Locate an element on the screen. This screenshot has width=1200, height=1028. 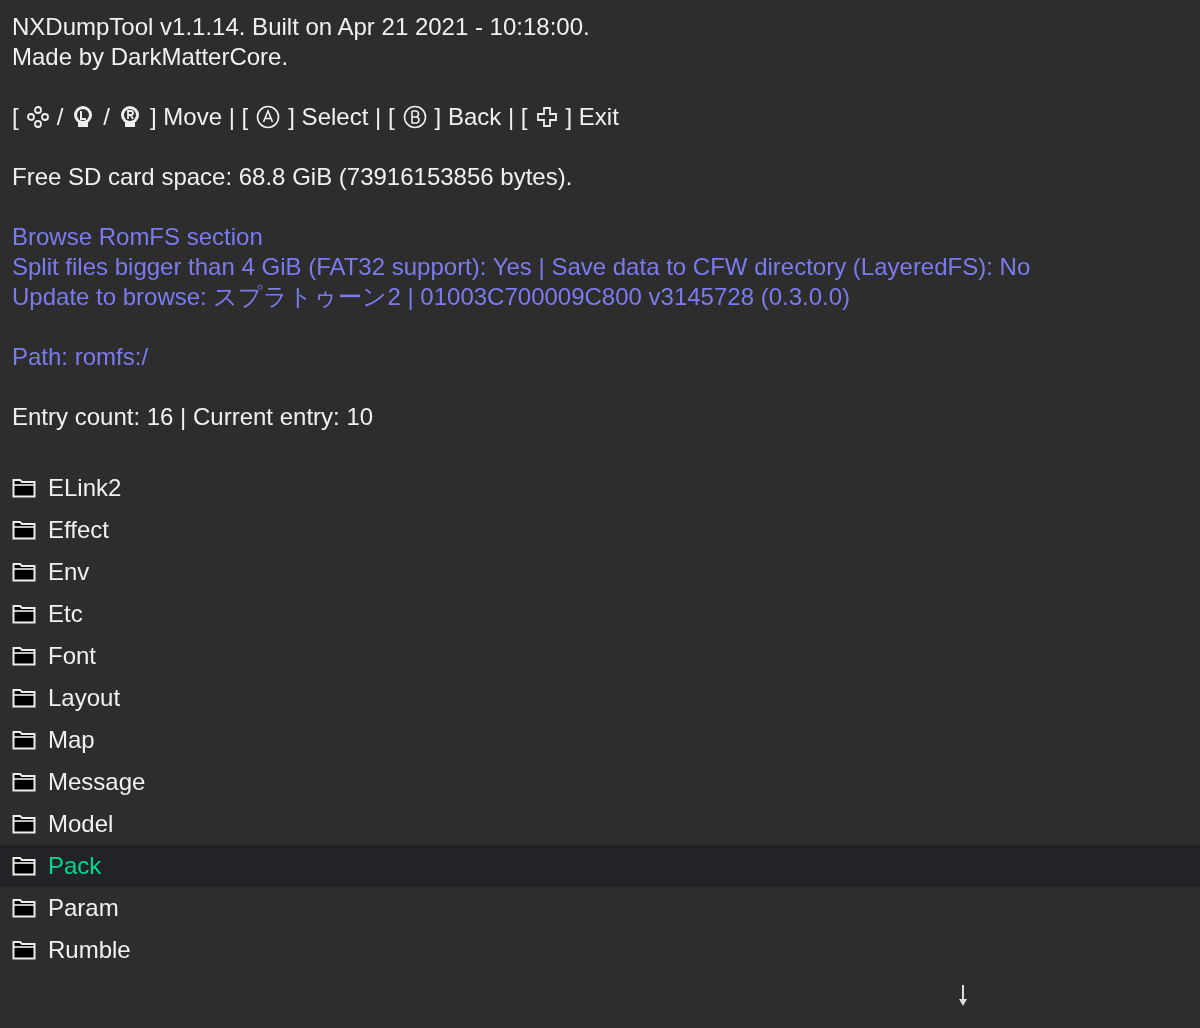
plus-icon is located at coordinates (546, 117).